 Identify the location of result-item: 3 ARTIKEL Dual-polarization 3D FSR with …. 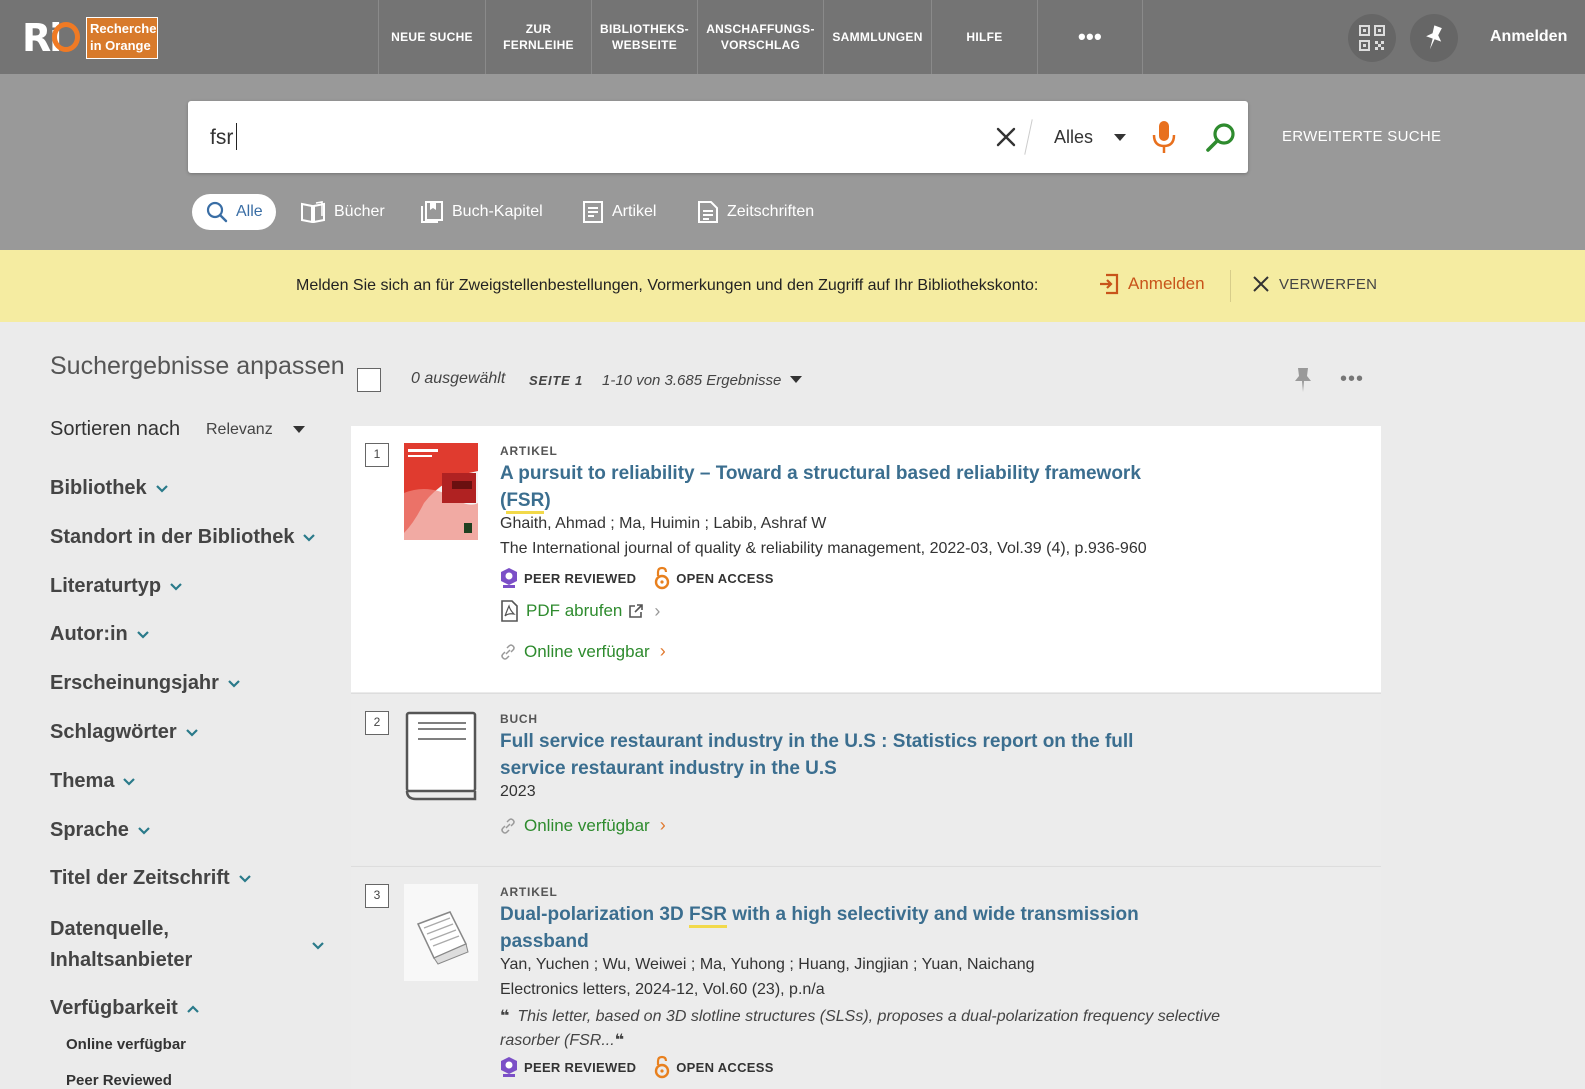
(866, 977).